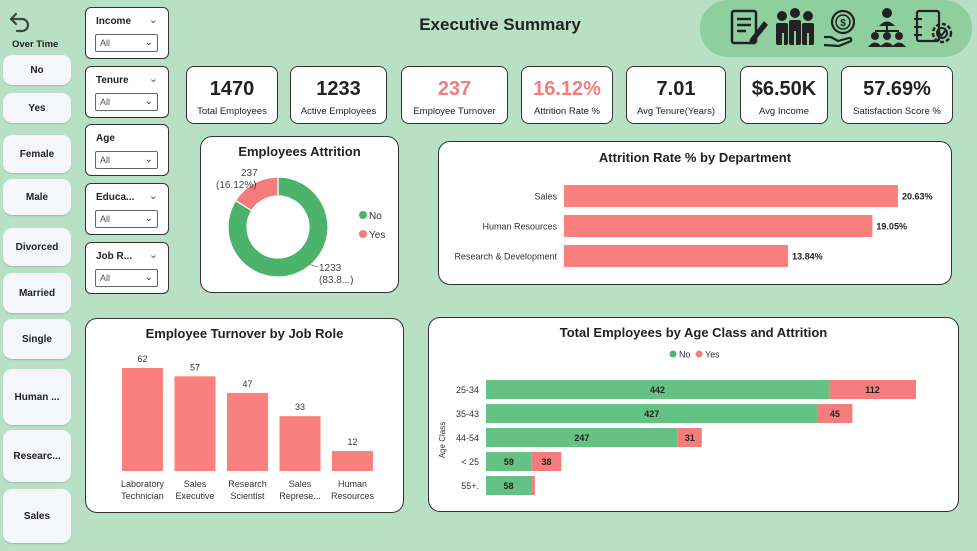 The image size is (977, 551). Describe the element at coordinates (690, 438) in the screenshot. I see `value-label-yes: 31` at that location.